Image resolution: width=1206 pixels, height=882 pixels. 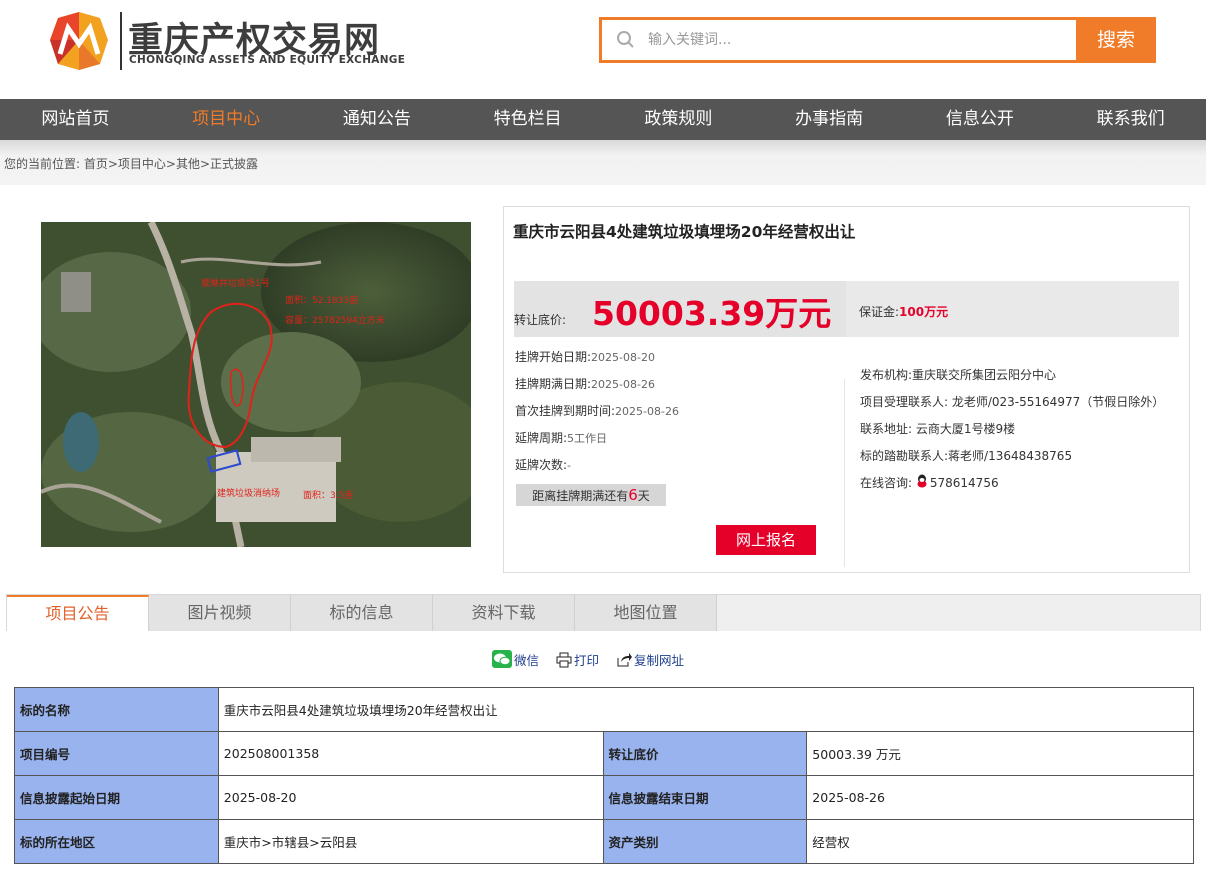 What do you see at coordinates (116, 797) in the screenshot?
I see `table-key: 信息披露起始日期` at bounding box center [116, 797].